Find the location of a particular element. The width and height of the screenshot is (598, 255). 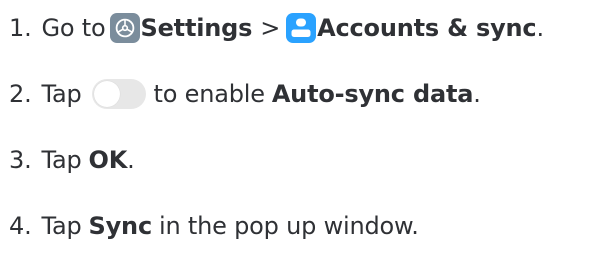

toggle-switch-icon is located at coordinates (118, 94).